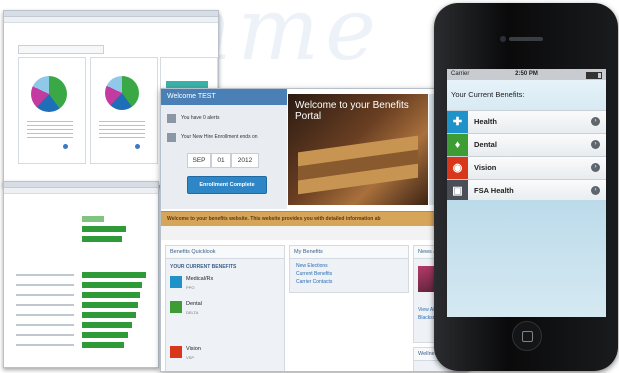 The height and width of the screenshot is (373, 619). I want to click on quicklook-item-sub: VSP, so click(190, 357).